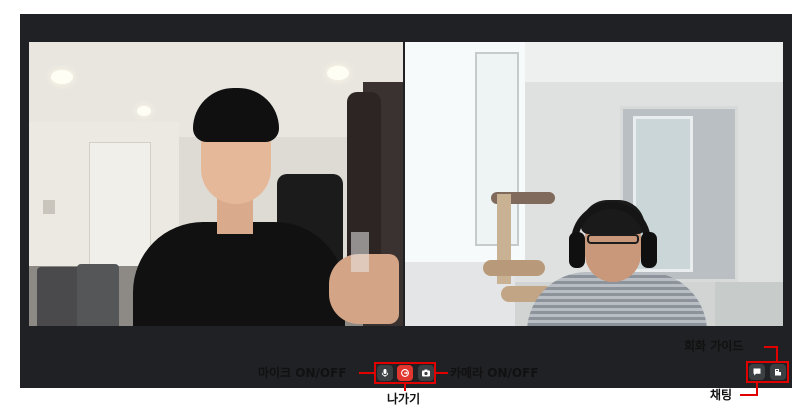  I want to click on leave-callout-line, so click(405, 387).